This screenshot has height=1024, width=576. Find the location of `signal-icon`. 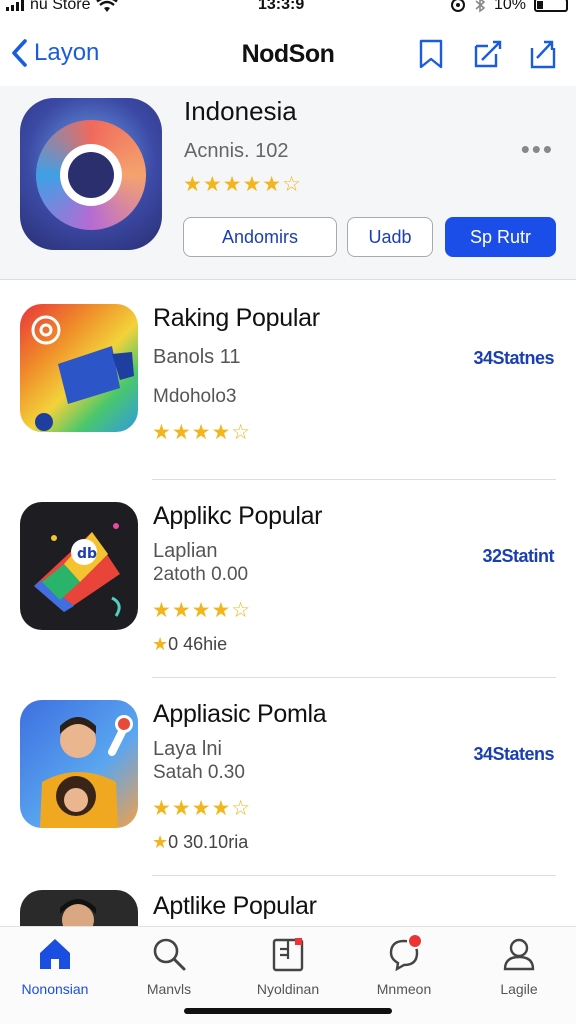

signal-icon is located at coordinates (15, 5).